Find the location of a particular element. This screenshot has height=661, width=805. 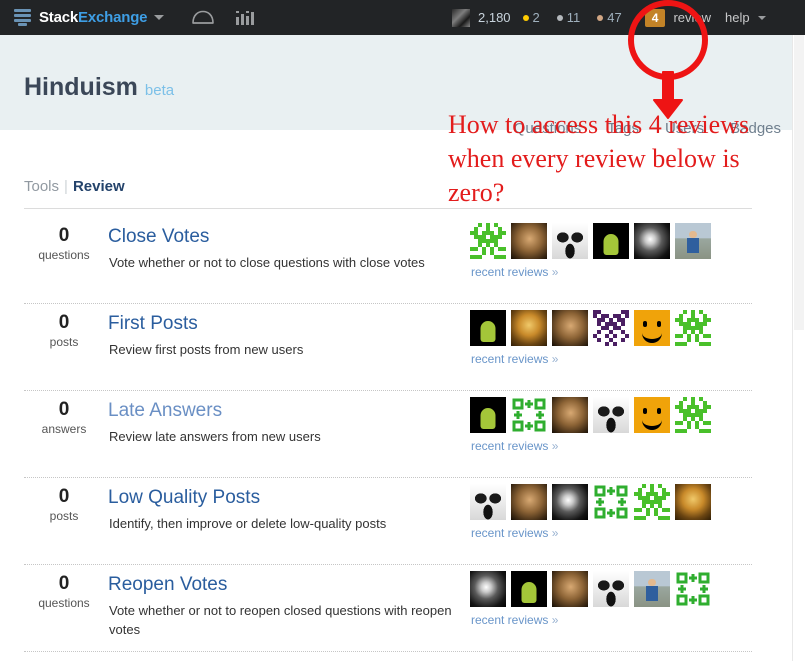

bronze-badge-group: 47 is located at coordinates (612, 17).